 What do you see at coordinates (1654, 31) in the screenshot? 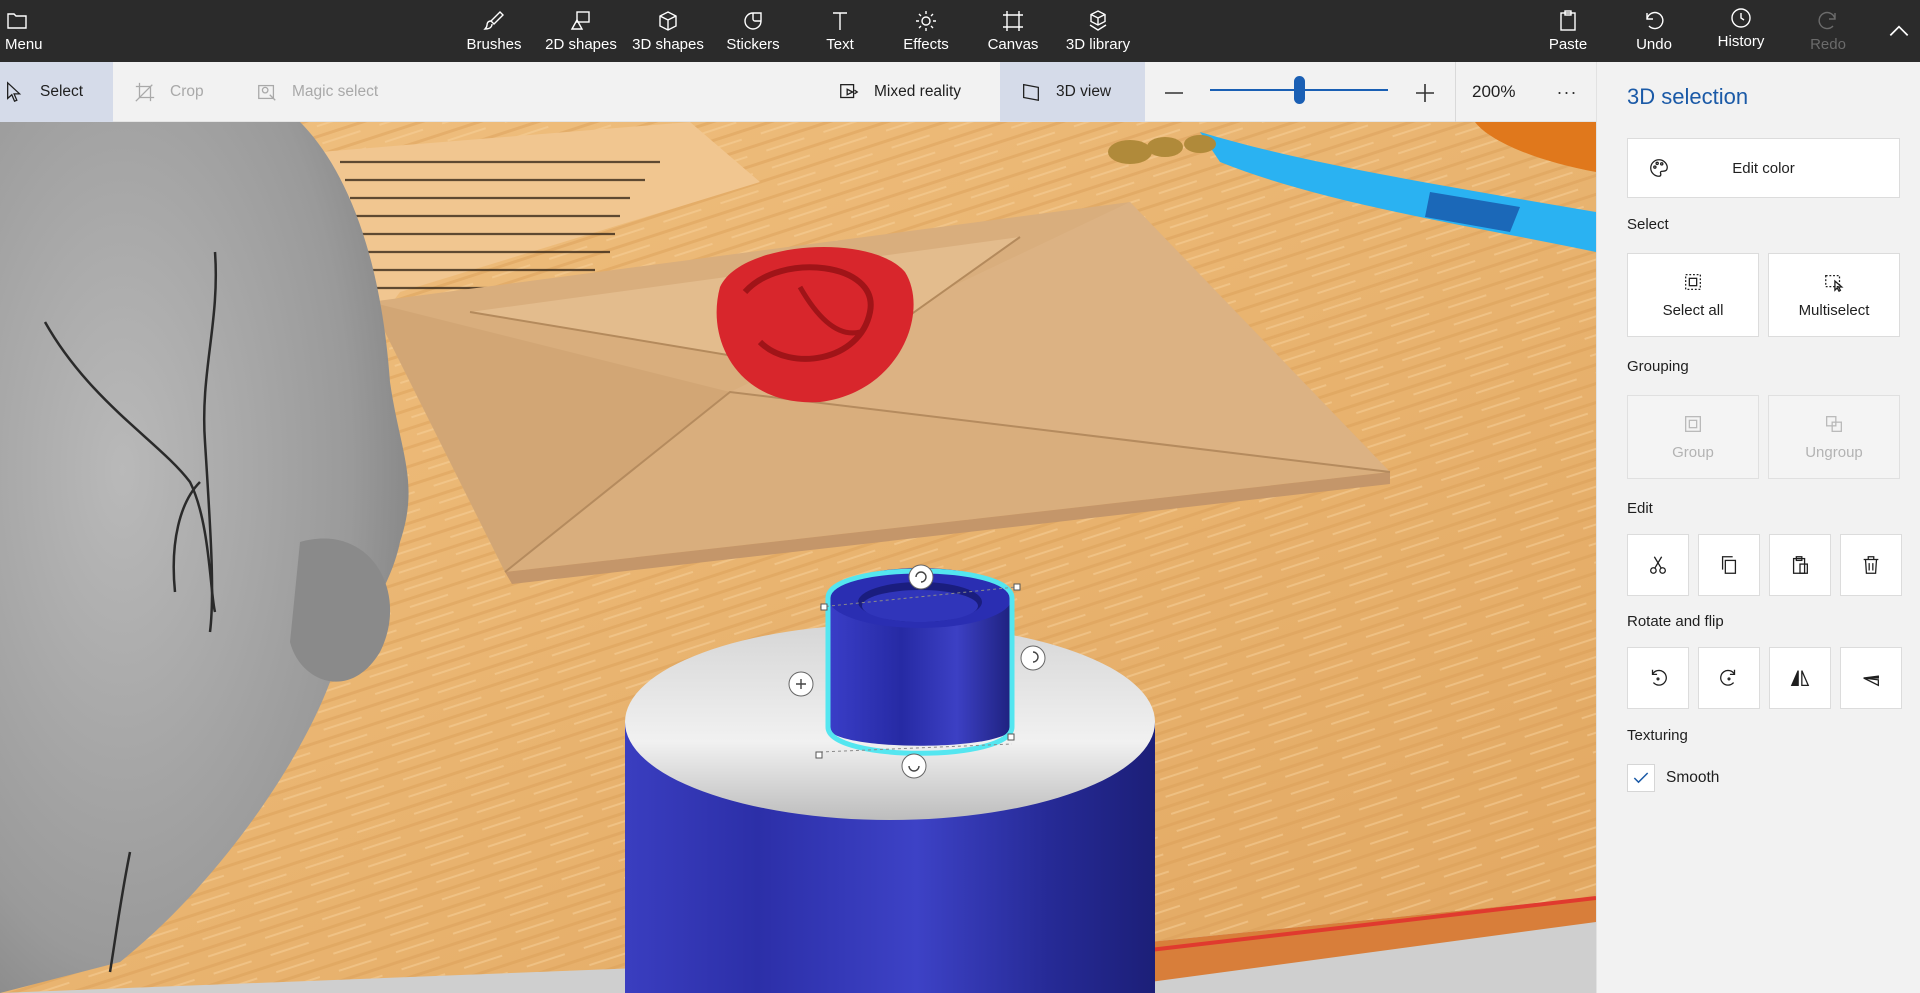
I see `undo-button: Undo` at bounding box center [1654, 31].